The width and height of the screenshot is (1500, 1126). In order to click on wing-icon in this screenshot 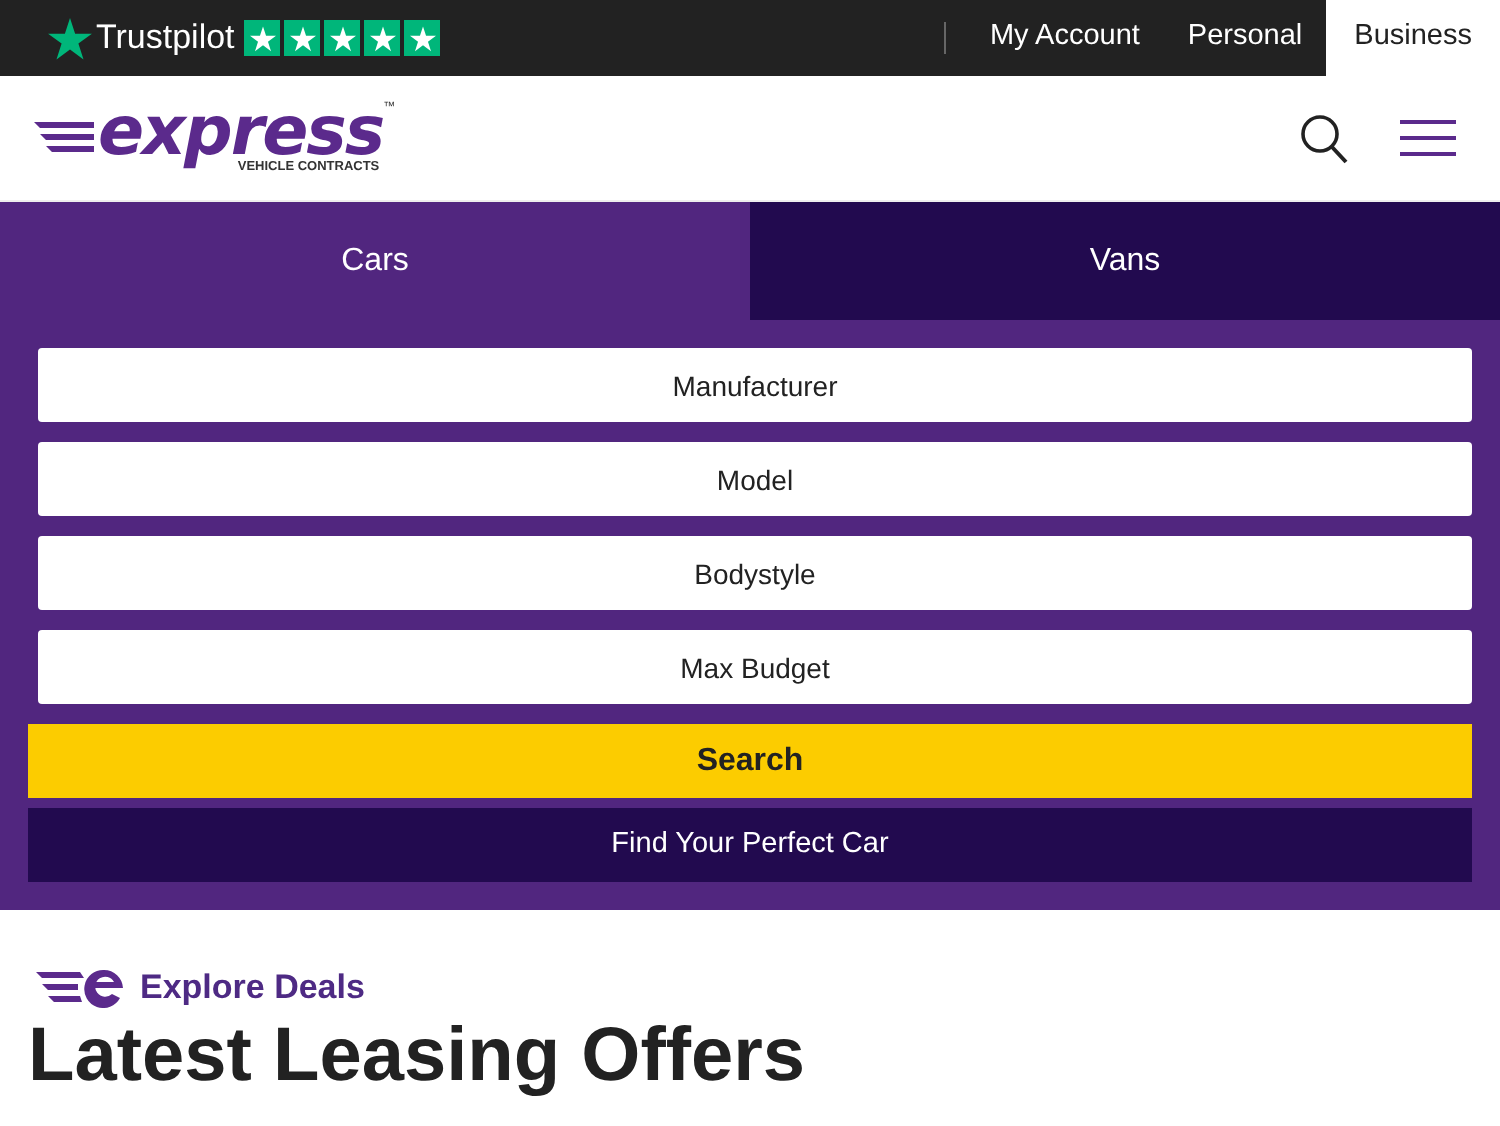, I will do `click(64, 138)`.